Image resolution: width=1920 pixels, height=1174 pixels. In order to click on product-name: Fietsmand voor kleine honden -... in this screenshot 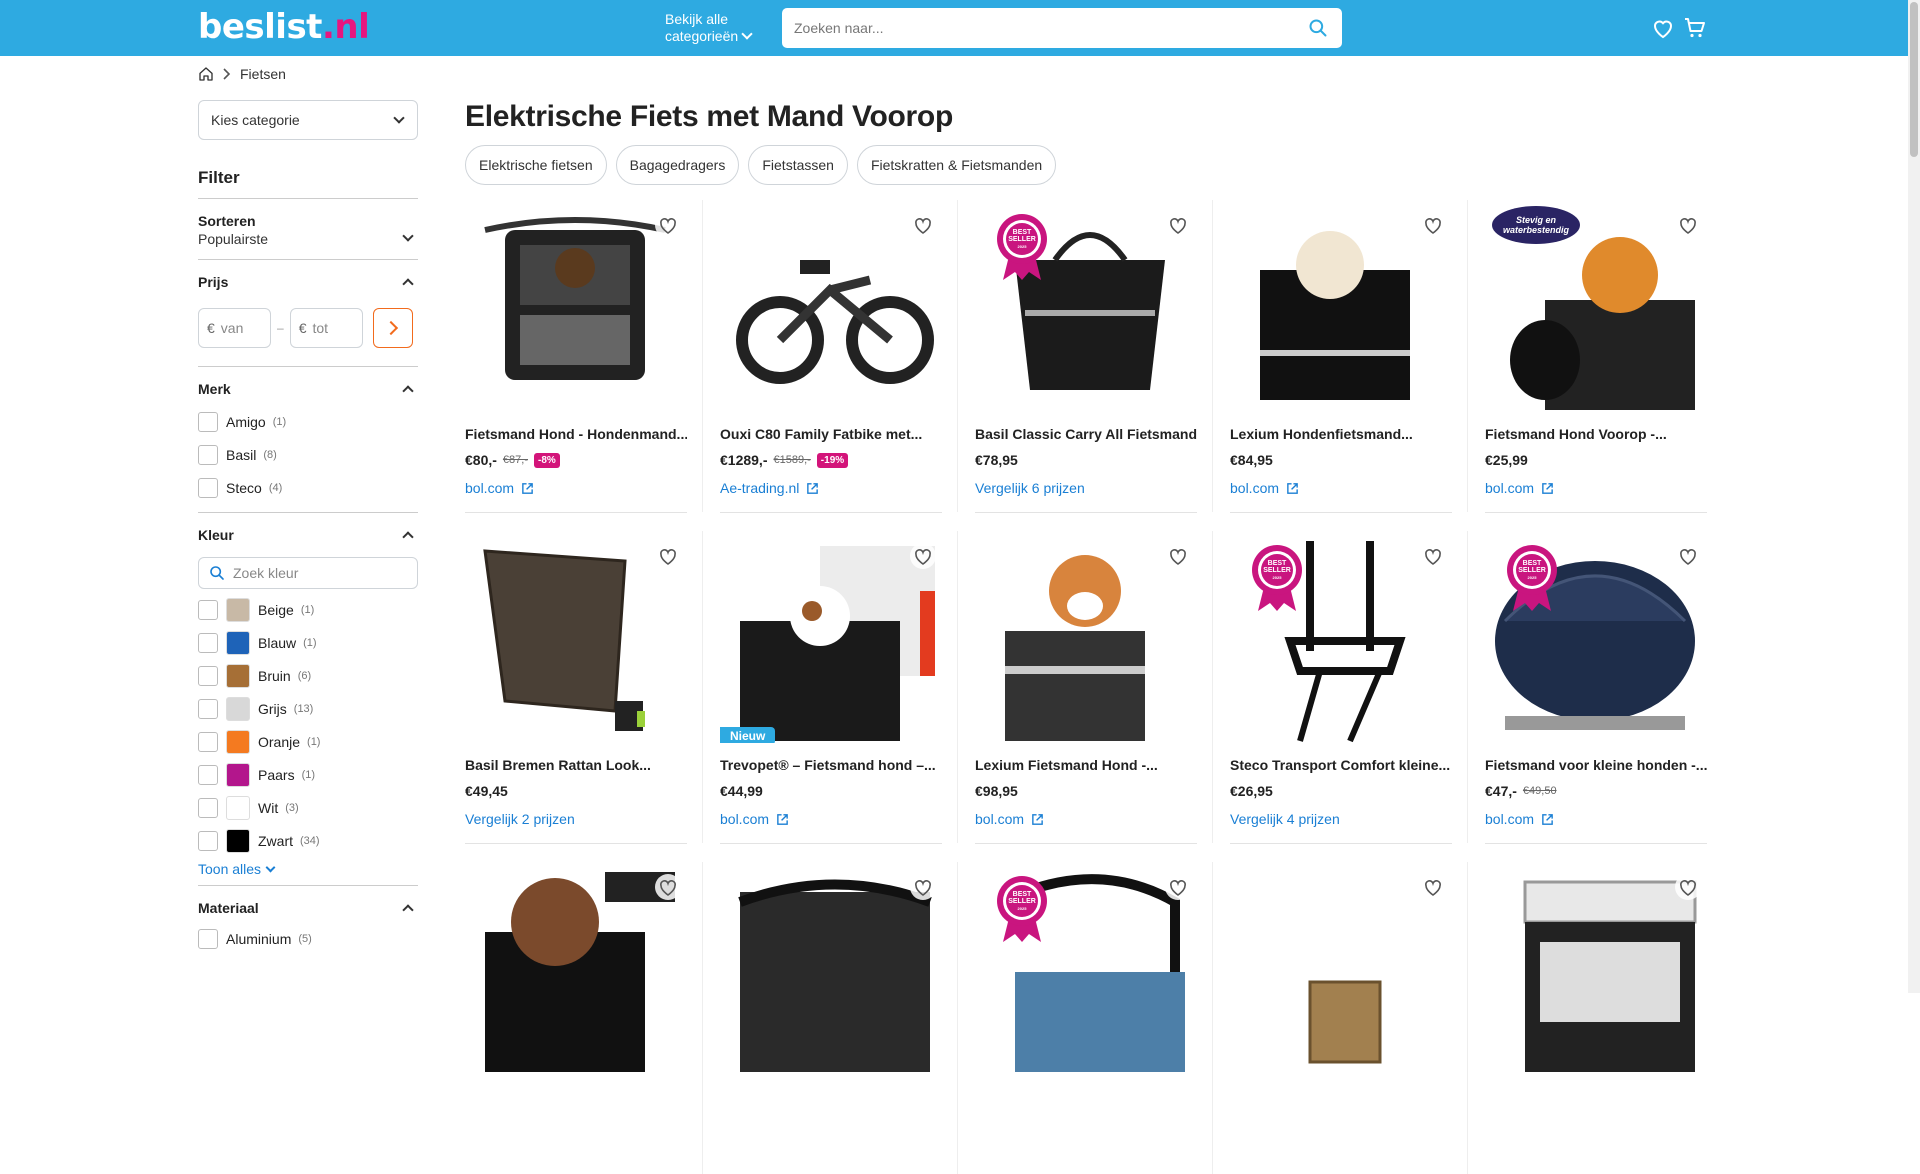, I will do `click(1596, 765)`.